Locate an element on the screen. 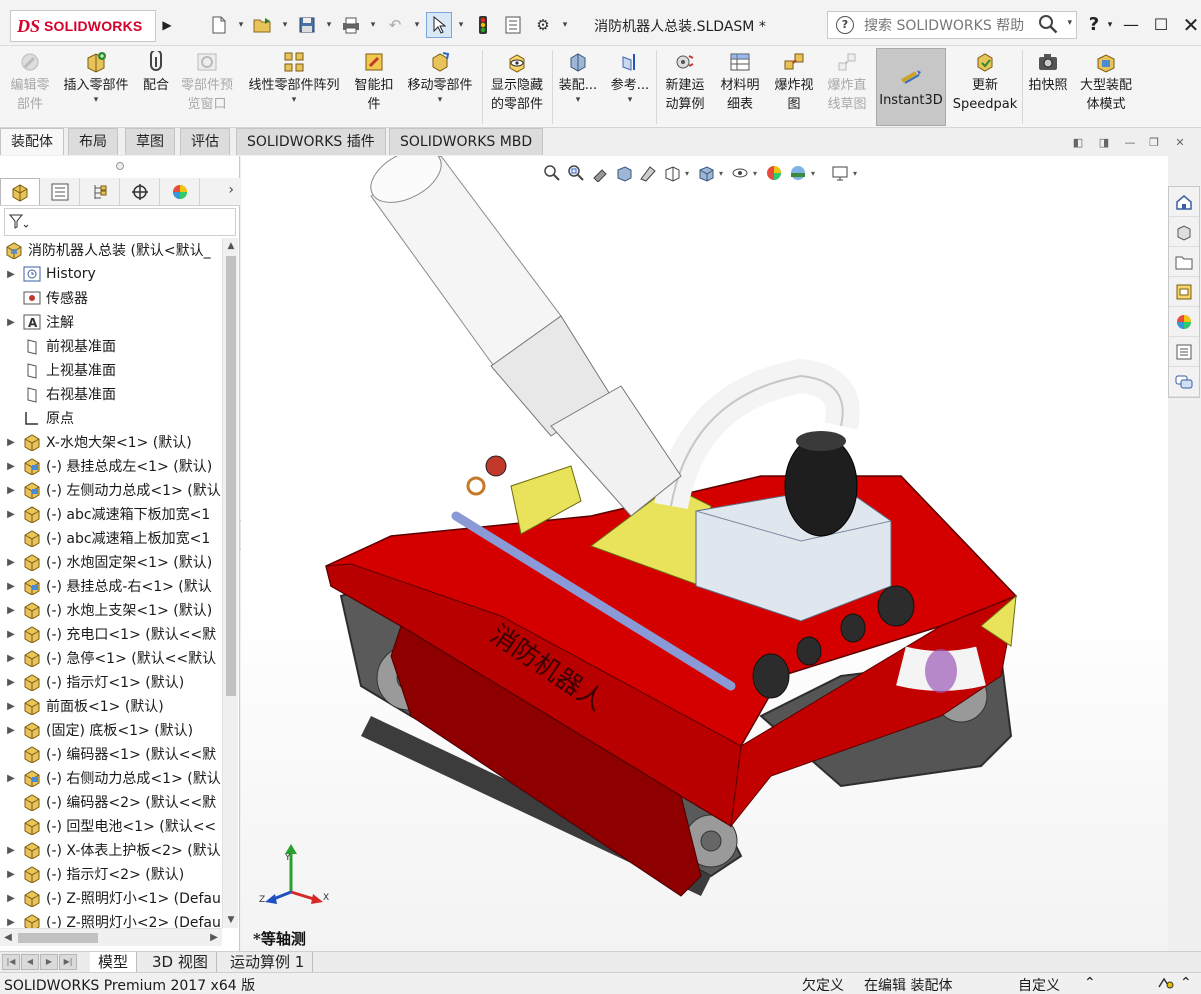  show-hidden-components-button: 显示隐藏 的零部件 is located at coordinates (517, 82).